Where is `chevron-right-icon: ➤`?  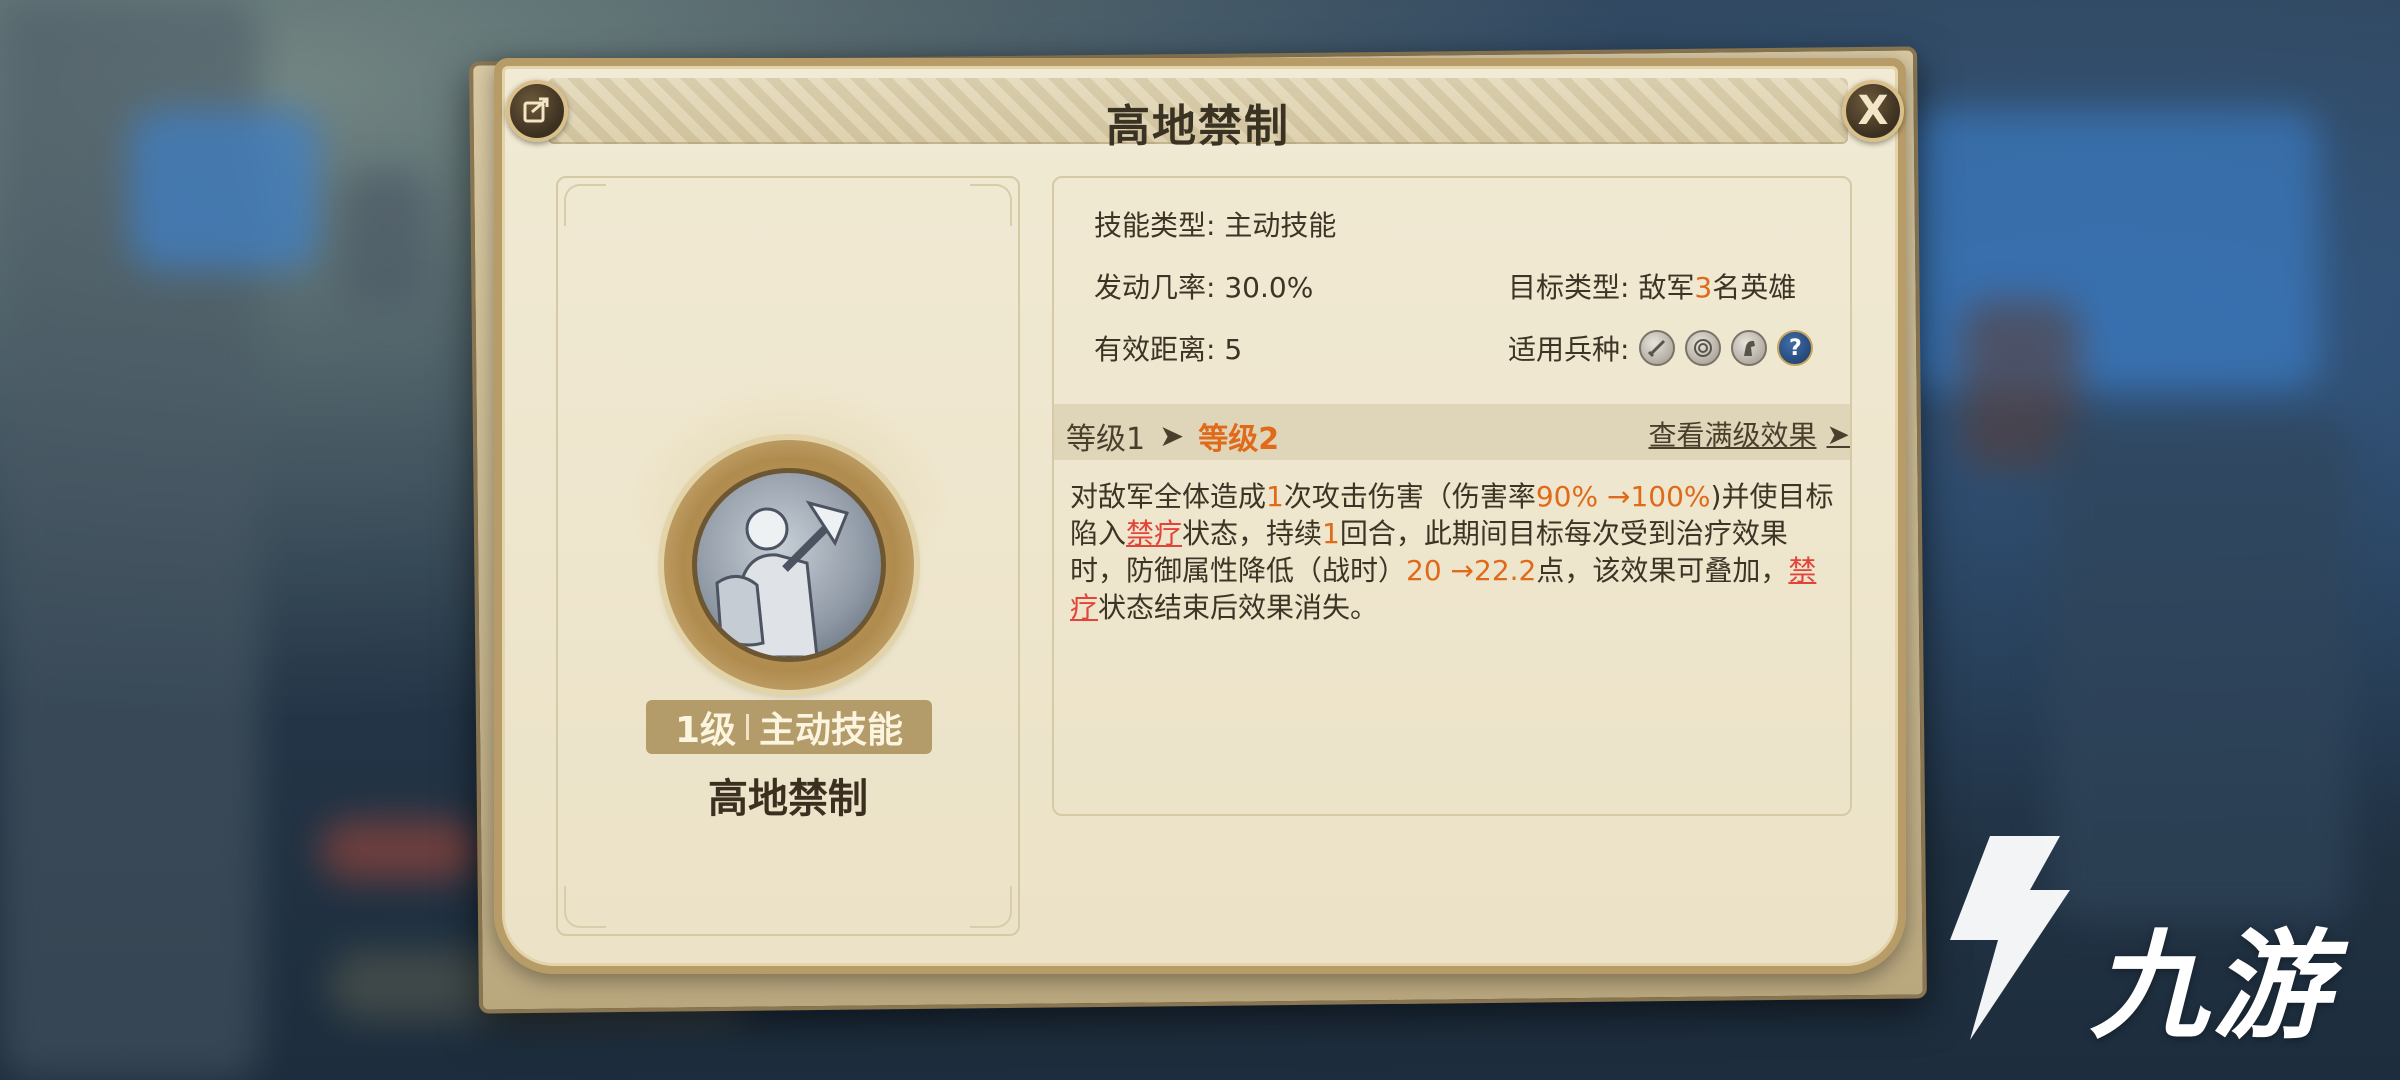
chevron-right-icon: ➤ is located at coordinates (1838, 434).